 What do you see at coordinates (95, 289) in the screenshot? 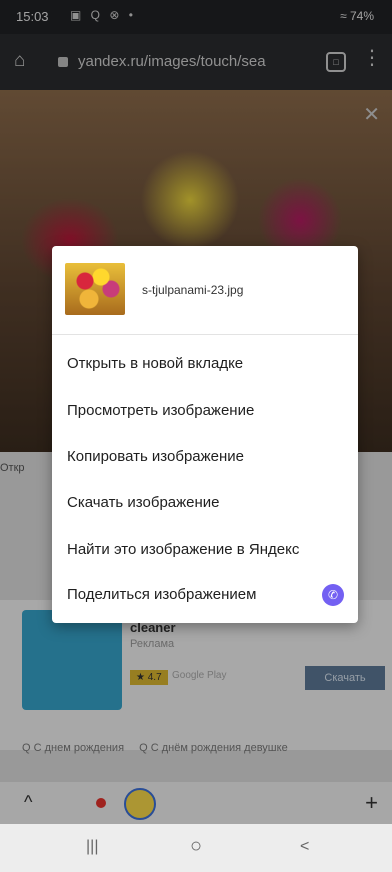
I see `image-thumbnail` at bounding box center [95, 289].